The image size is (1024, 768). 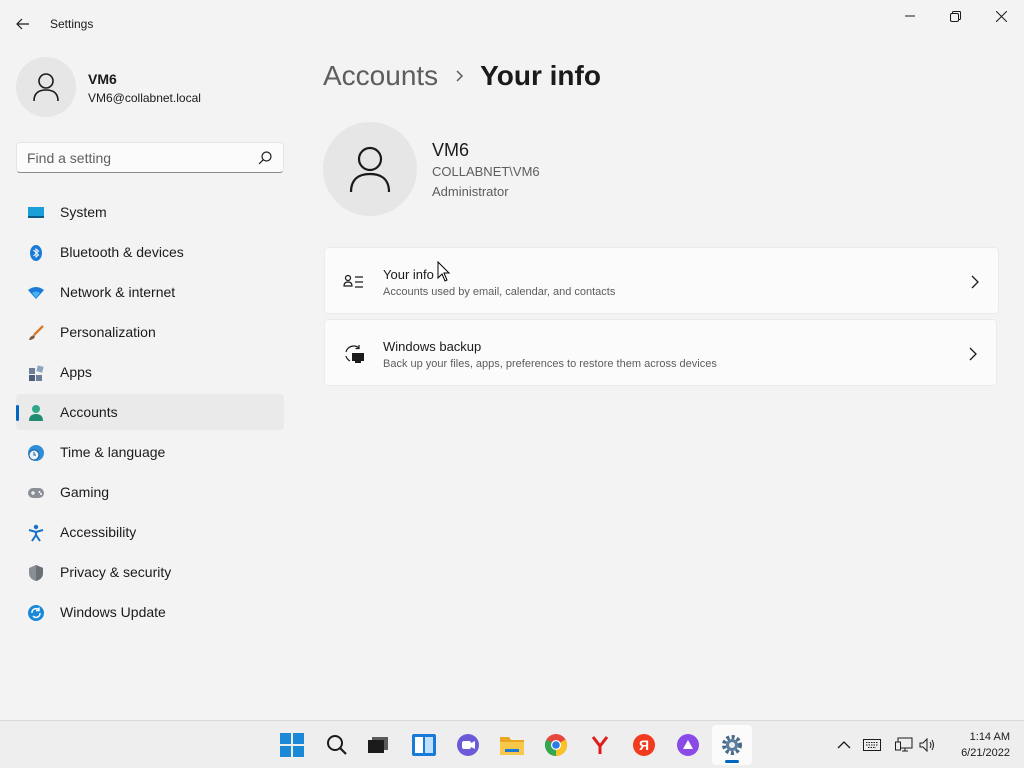 I want to click on sidebar-item-privacy-security: Privacy & security, so click(x=150, y=572).